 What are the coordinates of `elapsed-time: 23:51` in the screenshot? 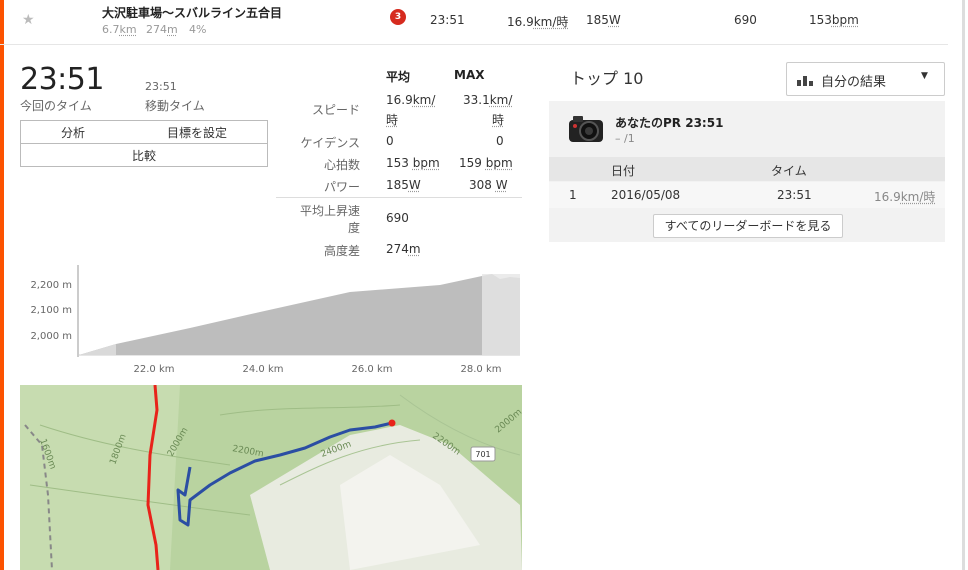 It's located at (62, 79).